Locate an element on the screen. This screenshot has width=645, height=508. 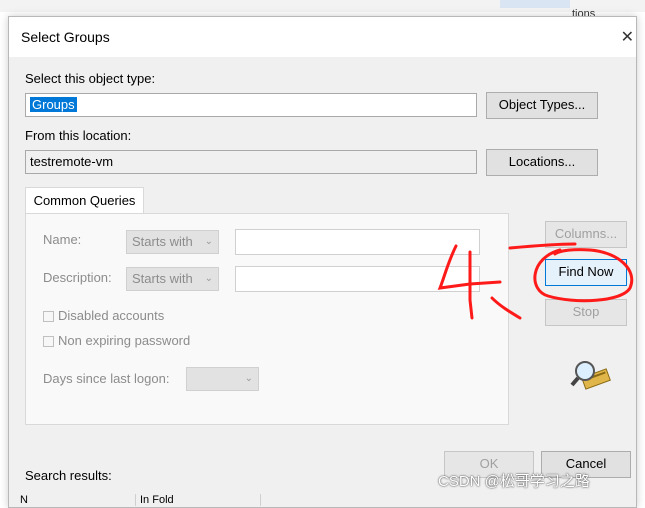
non-expiring-password-checkbox is located at coordinates (48, 341).